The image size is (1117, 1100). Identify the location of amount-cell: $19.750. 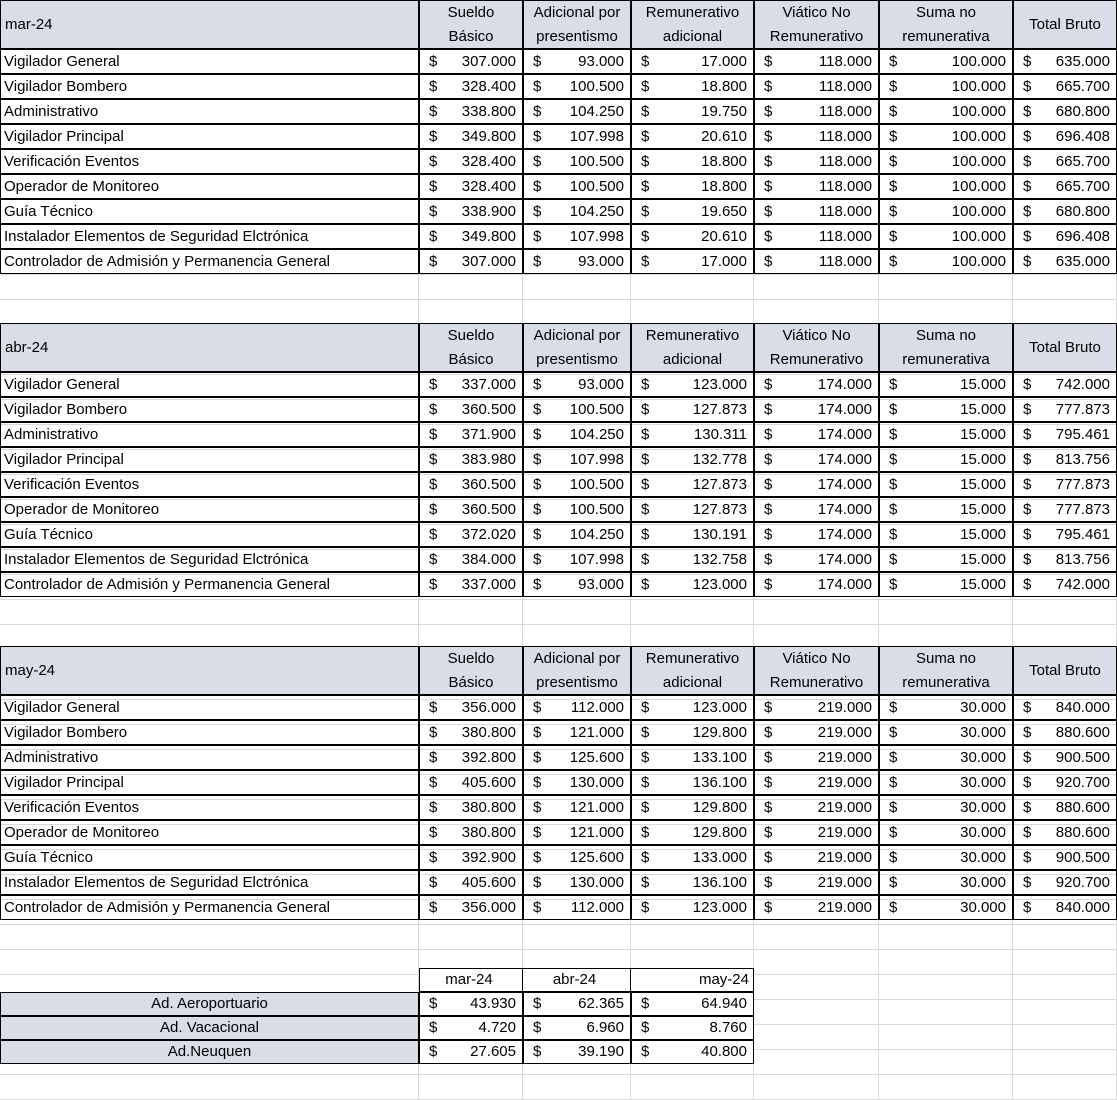
(692, 111).